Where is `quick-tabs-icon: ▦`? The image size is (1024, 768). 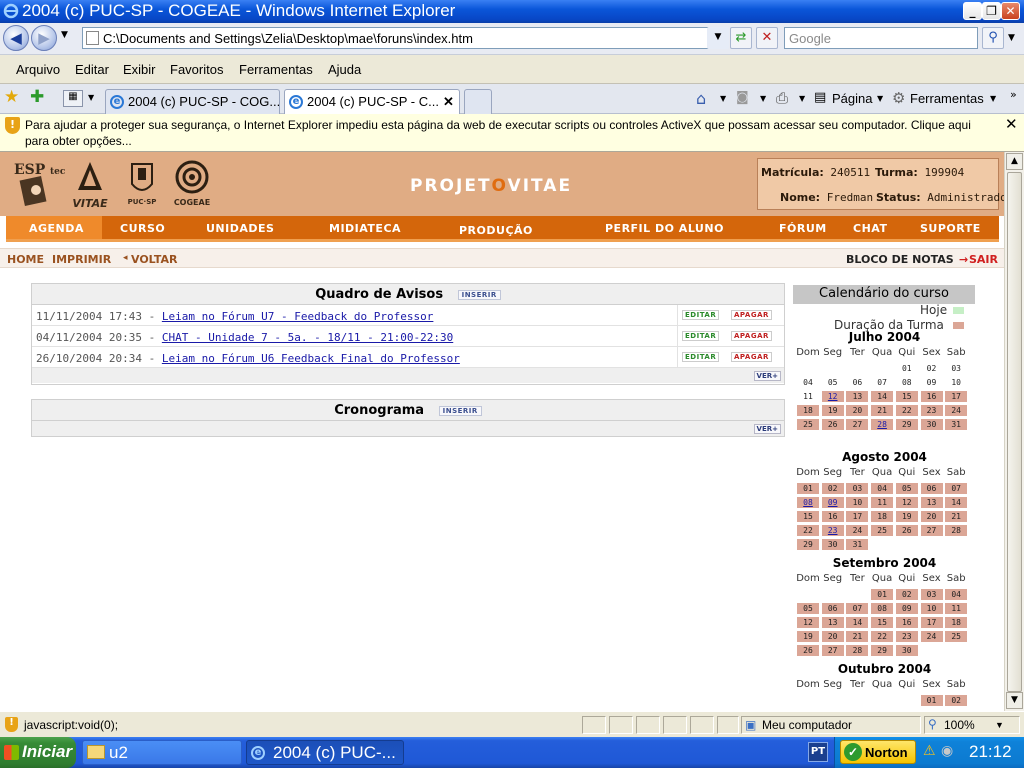
quick-tabs-icon: ▦ is located at coordinates (73, 98).